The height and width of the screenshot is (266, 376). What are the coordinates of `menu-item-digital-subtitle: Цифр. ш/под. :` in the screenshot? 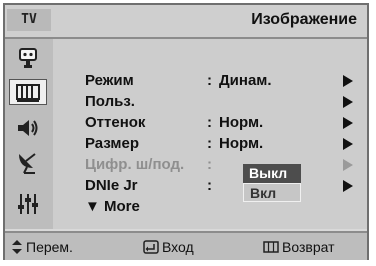 It's located at (220, 166).